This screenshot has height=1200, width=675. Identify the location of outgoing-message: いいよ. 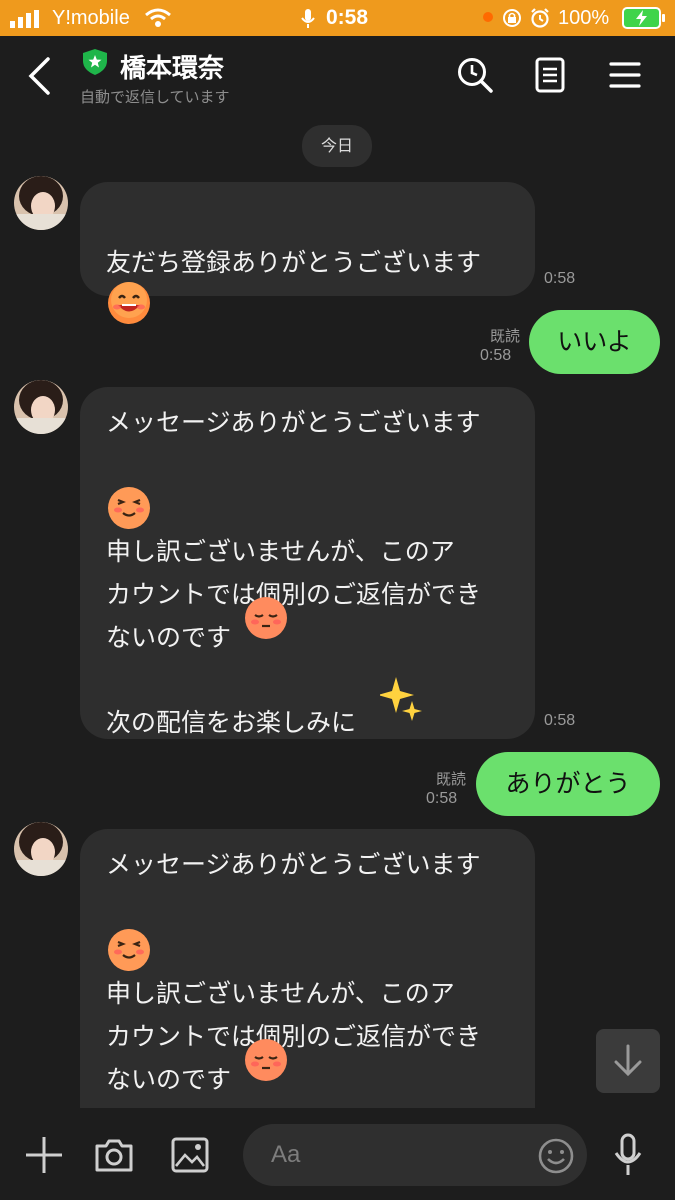
(594, 342).